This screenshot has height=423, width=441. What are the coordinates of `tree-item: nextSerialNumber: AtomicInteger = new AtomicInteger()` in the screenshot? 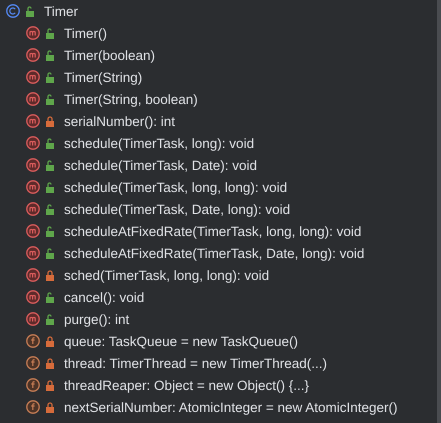 It's located at (231, 407).